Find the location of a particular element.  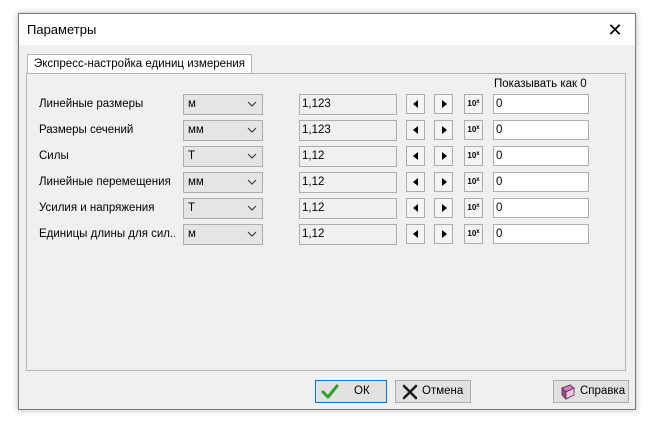

row-label: Усилия и напряжения is located at coordinates (97, 208).